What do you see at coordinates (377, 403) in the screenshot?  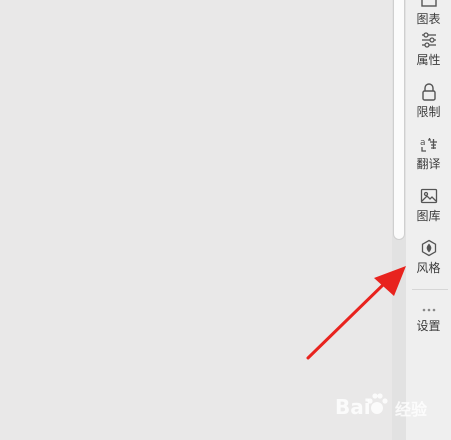 I see `paw-logo-icon` at bounding box center [377, 403].